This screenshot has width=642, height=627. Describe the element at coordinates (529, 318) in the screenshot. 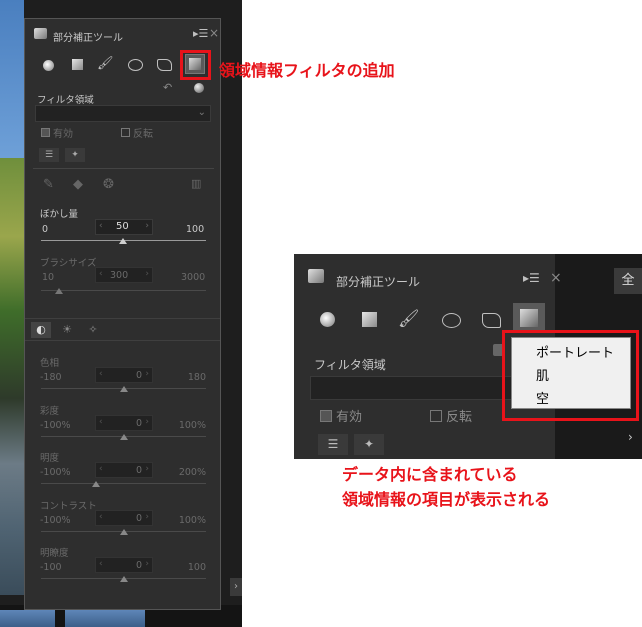

I see `area-info-filter-button` at that location.